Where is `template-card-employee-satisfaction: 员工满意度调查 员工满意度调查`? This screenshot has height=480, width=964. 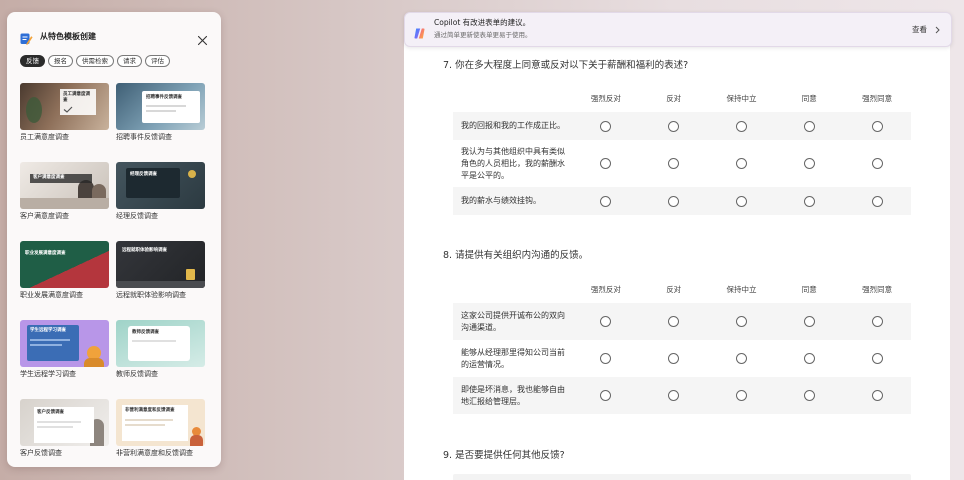
template-card-employee-satisfaction: 员工满意度调查 员工满意度调查 is located at coordinates (64, 113).